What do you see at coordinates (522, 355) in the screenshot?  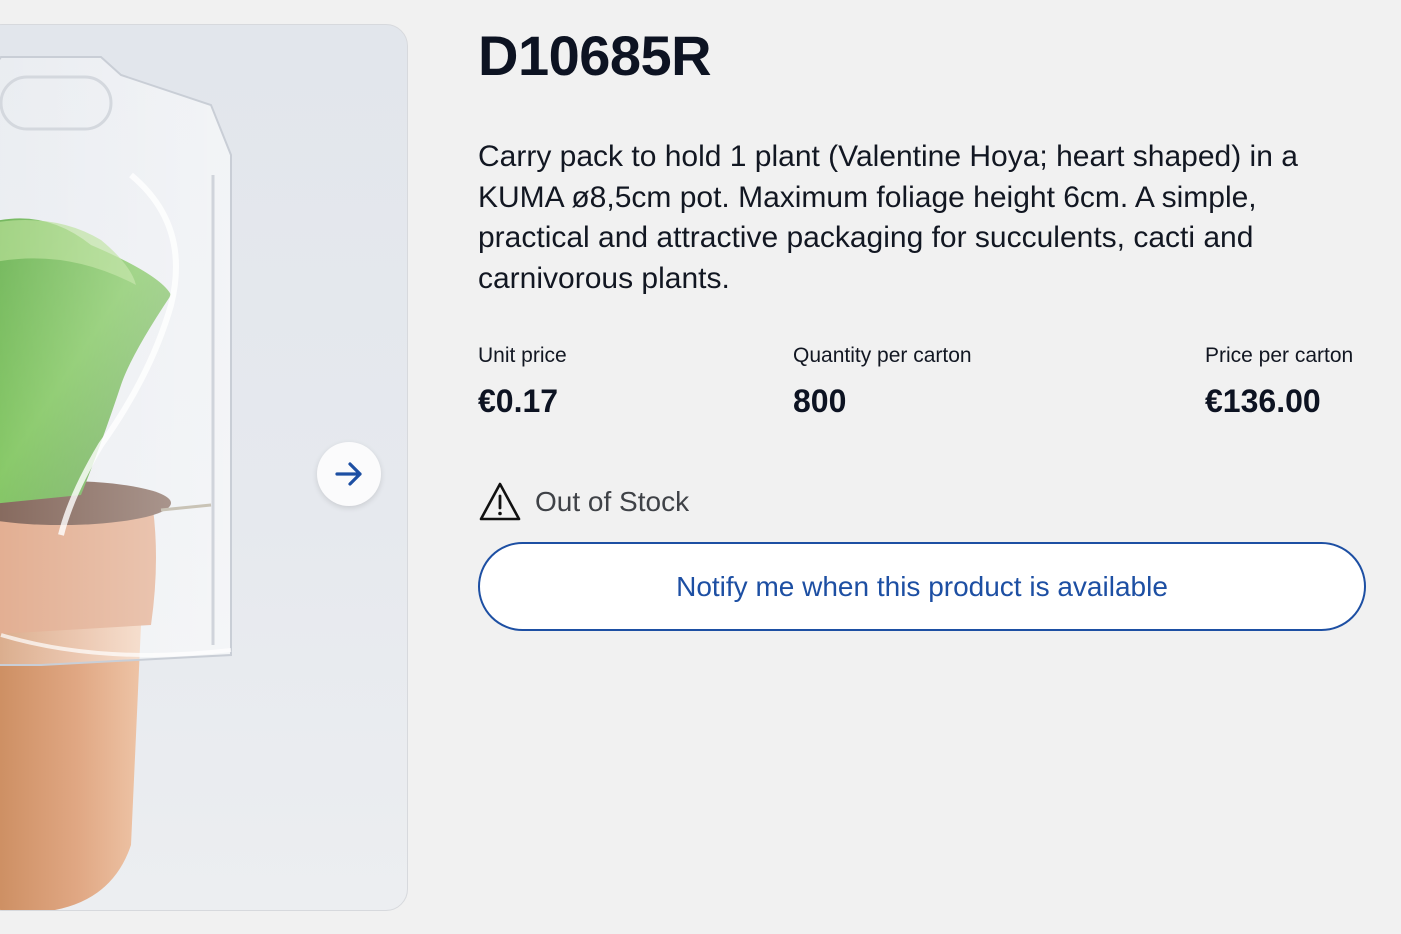 I see `unit-price-label: Unit price` at bounding box center [522, 355].